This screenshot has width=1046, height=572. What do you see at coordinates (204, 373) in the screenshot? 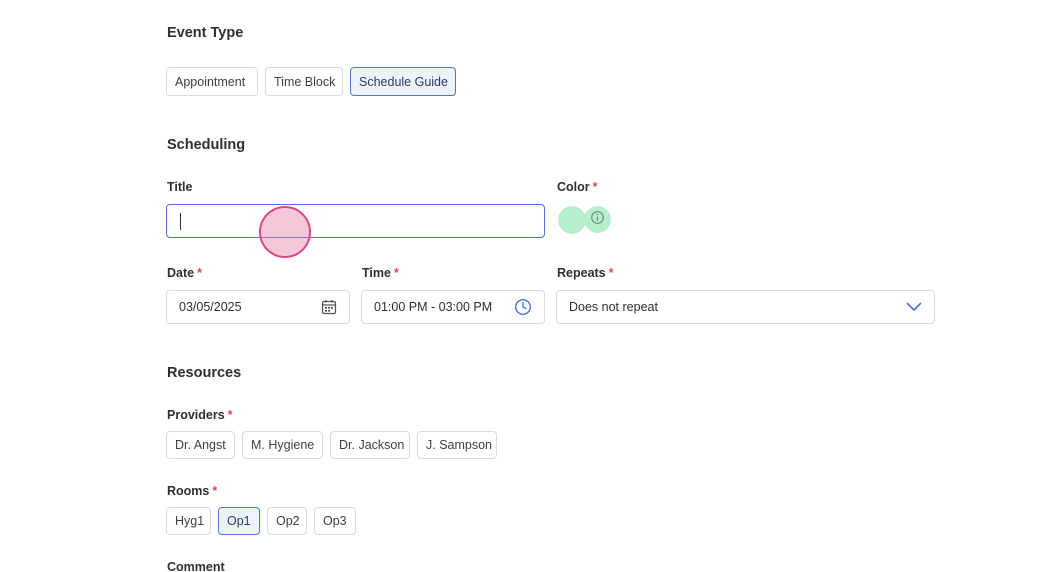
I see `resources-heading: Resources` at bounding box center [204, 373].